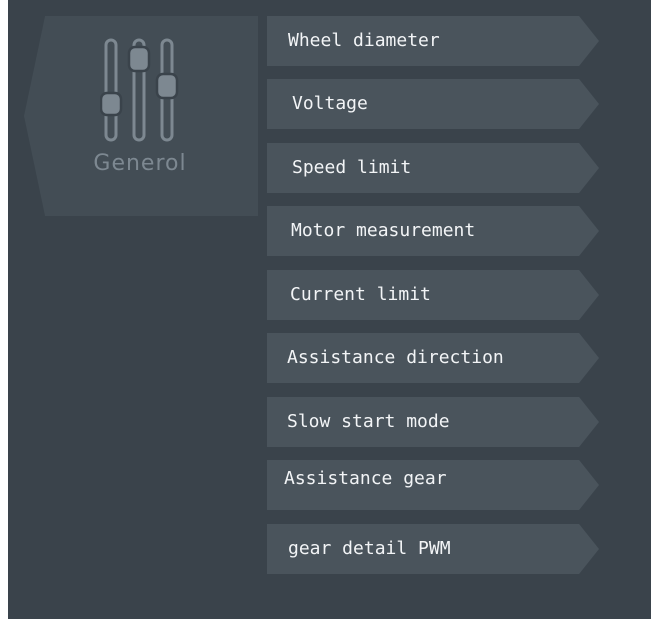  What do you see at coordinates (140, 163) in the screenshot?
I see `category-label: Generol` at bounding box center [140, 163].